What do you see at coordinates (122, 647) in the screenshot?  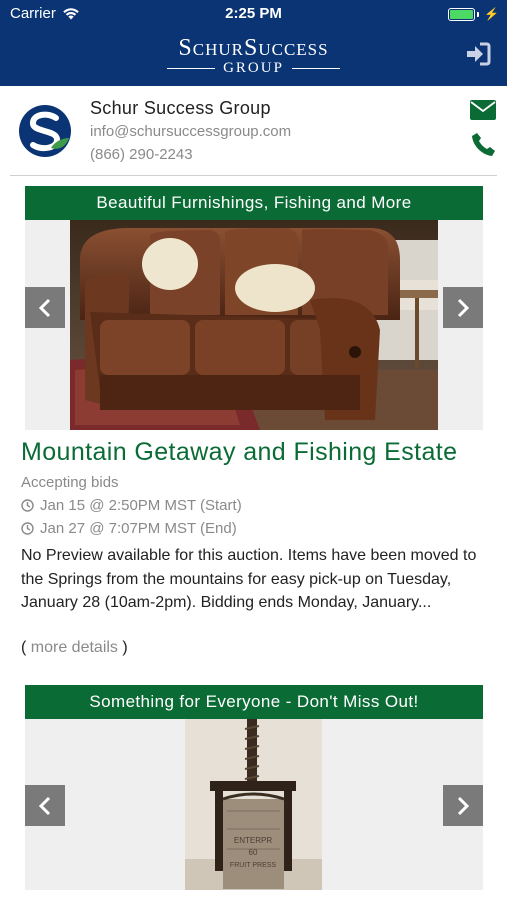 I see `more-close-paren: )` at bounding box center [122, 647].